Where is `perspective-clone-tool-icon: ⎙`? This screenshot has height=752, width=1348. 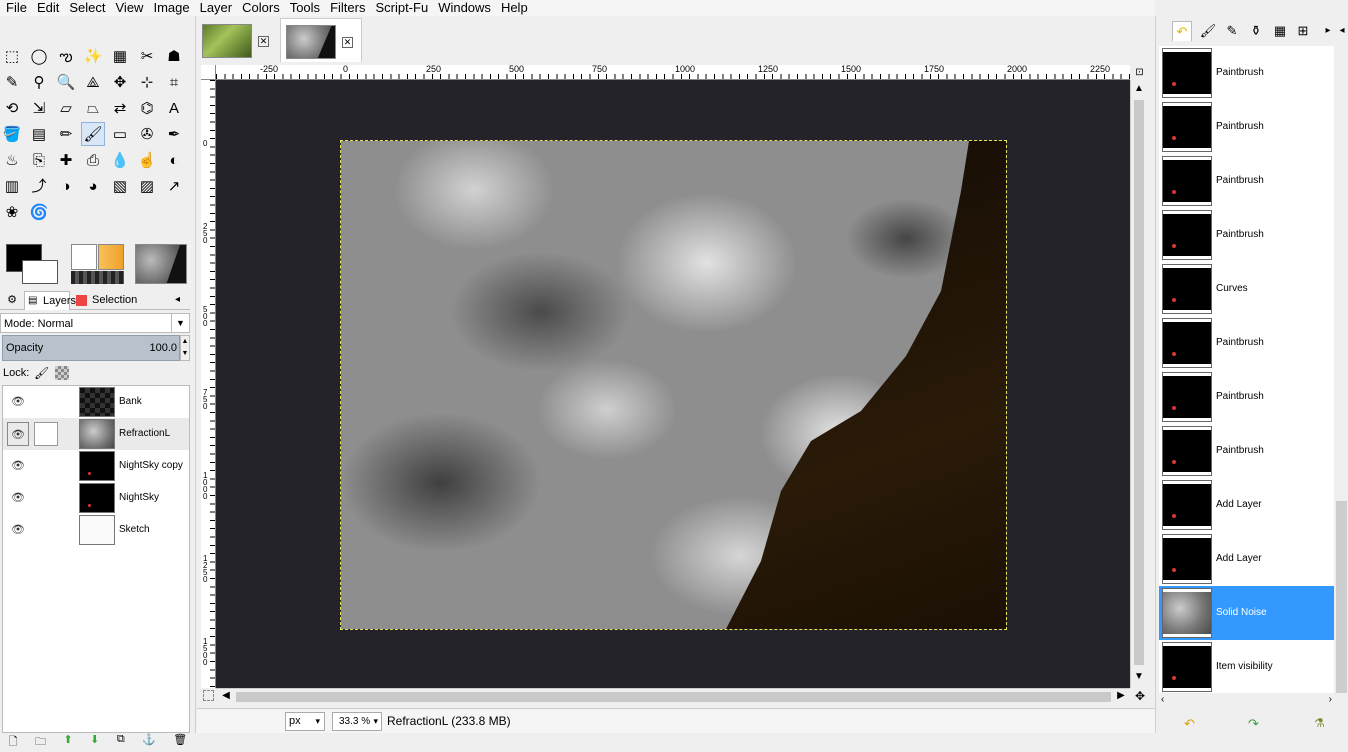
perspective-clone-tool-icon: ⎙ is located at coordinates (93, 160).